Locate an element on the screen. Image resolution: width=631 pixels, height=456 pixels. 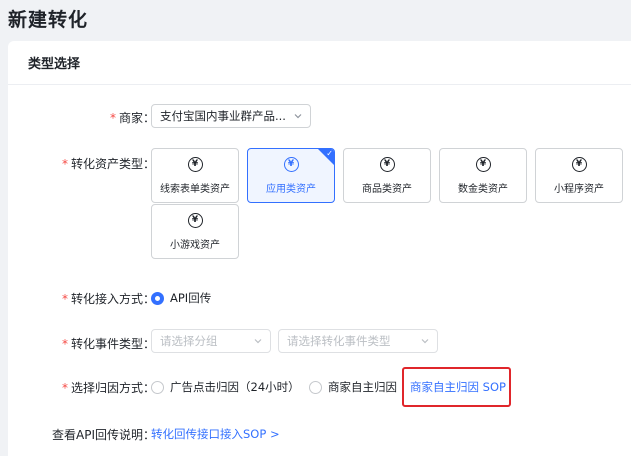
asset-tile-mini-program: ¥ 小程序资产 is located at coordinates (579, 175).